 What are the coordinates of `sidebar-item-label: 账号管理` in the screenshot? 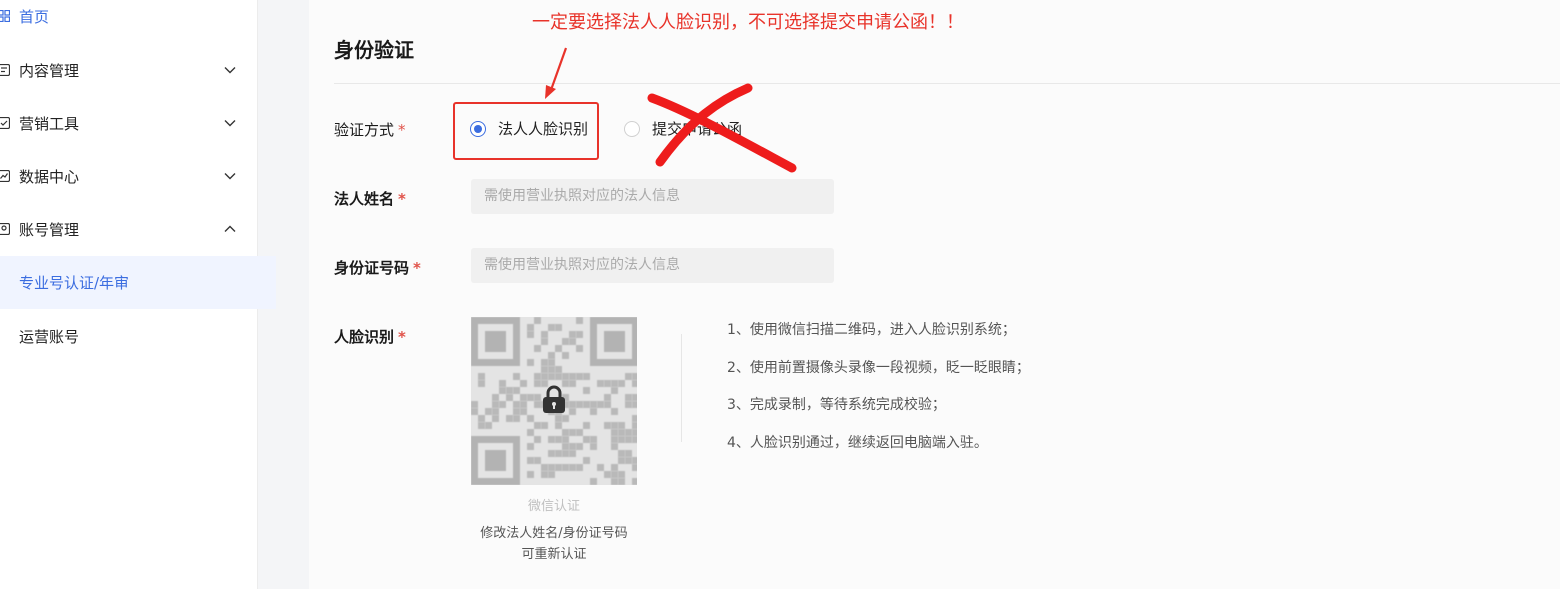 It's located at (49, 229).